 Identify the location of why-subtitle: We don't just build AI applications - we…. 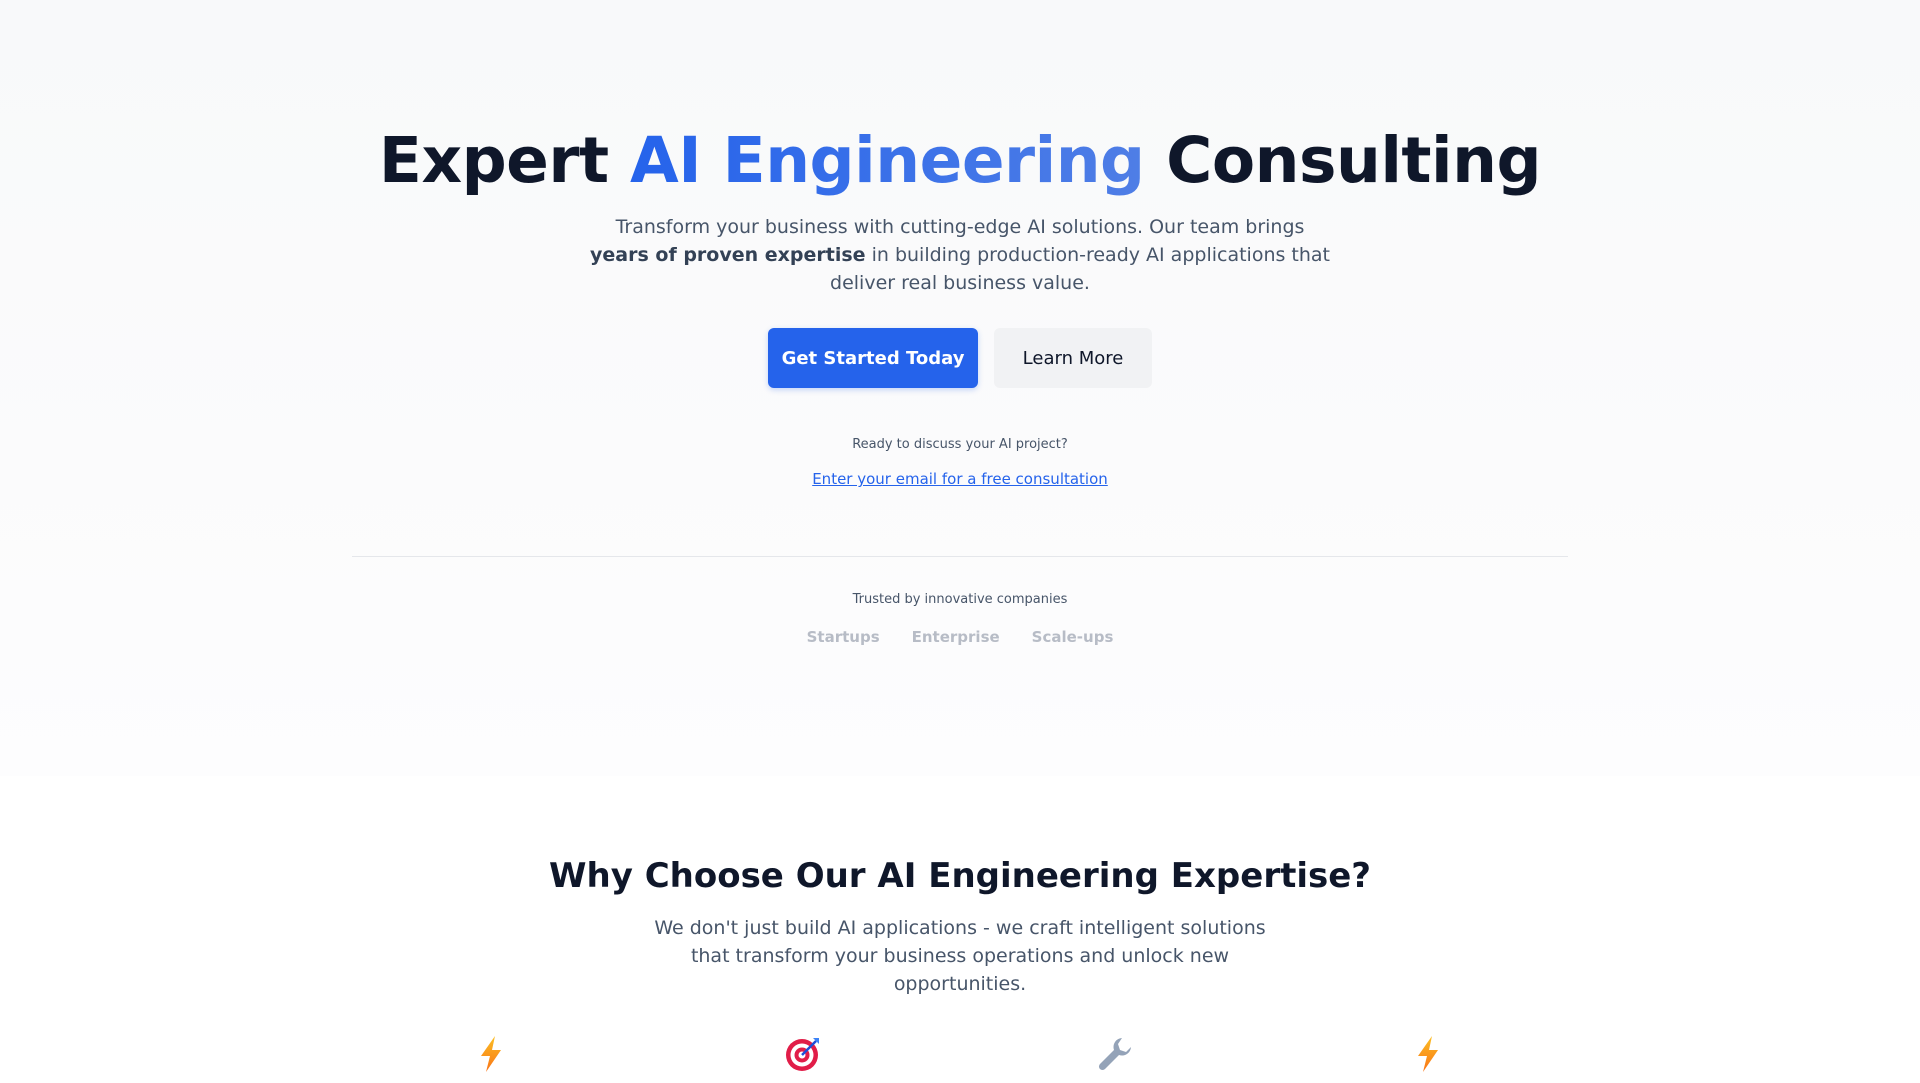
(960, 956).